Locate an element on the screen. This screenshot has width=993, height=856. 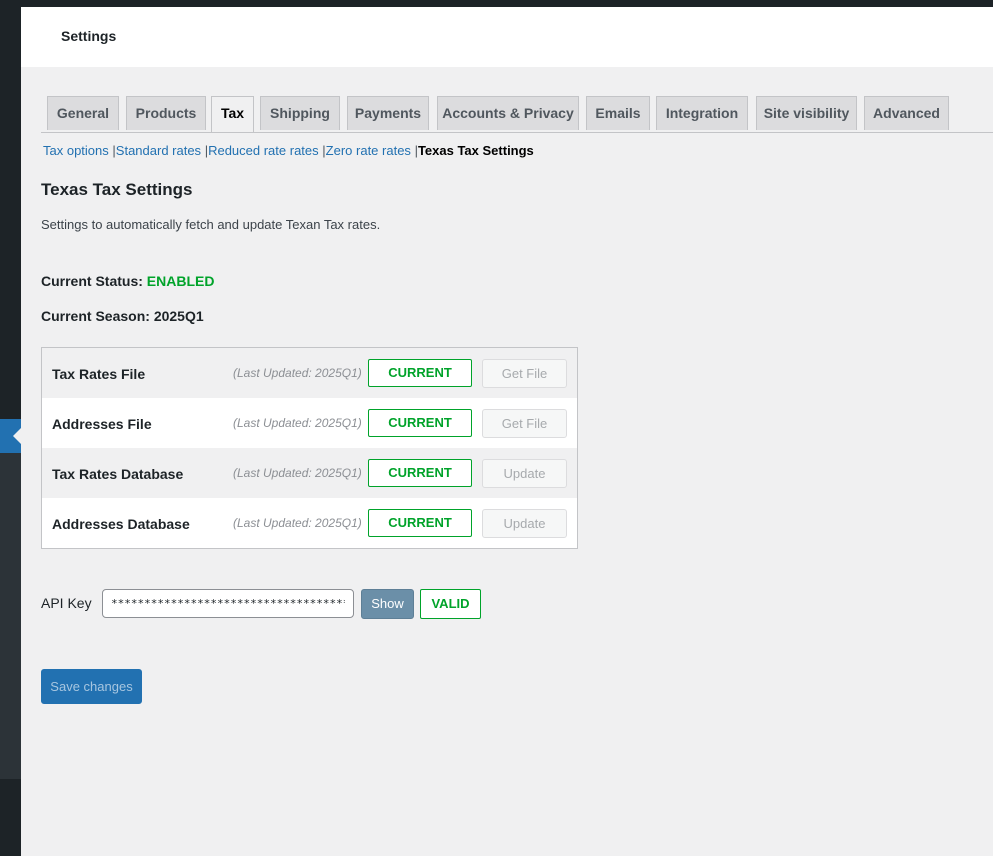
api-key-input is located at coordinates (228, 603).